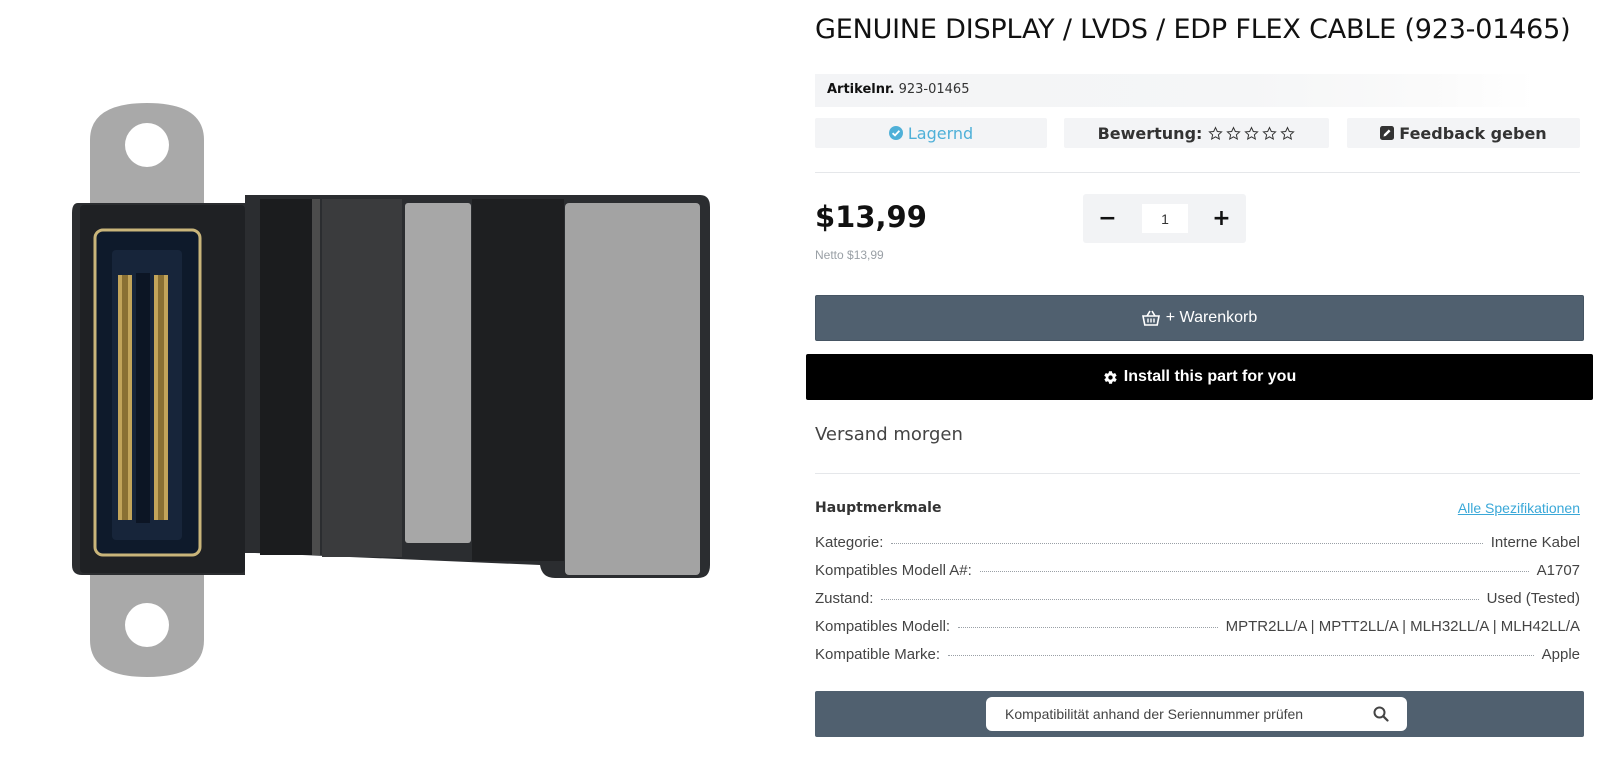 The width and height of the screenshot is (1600, 779). I want to click on stock-label: Lagernd, so click(940, 133).